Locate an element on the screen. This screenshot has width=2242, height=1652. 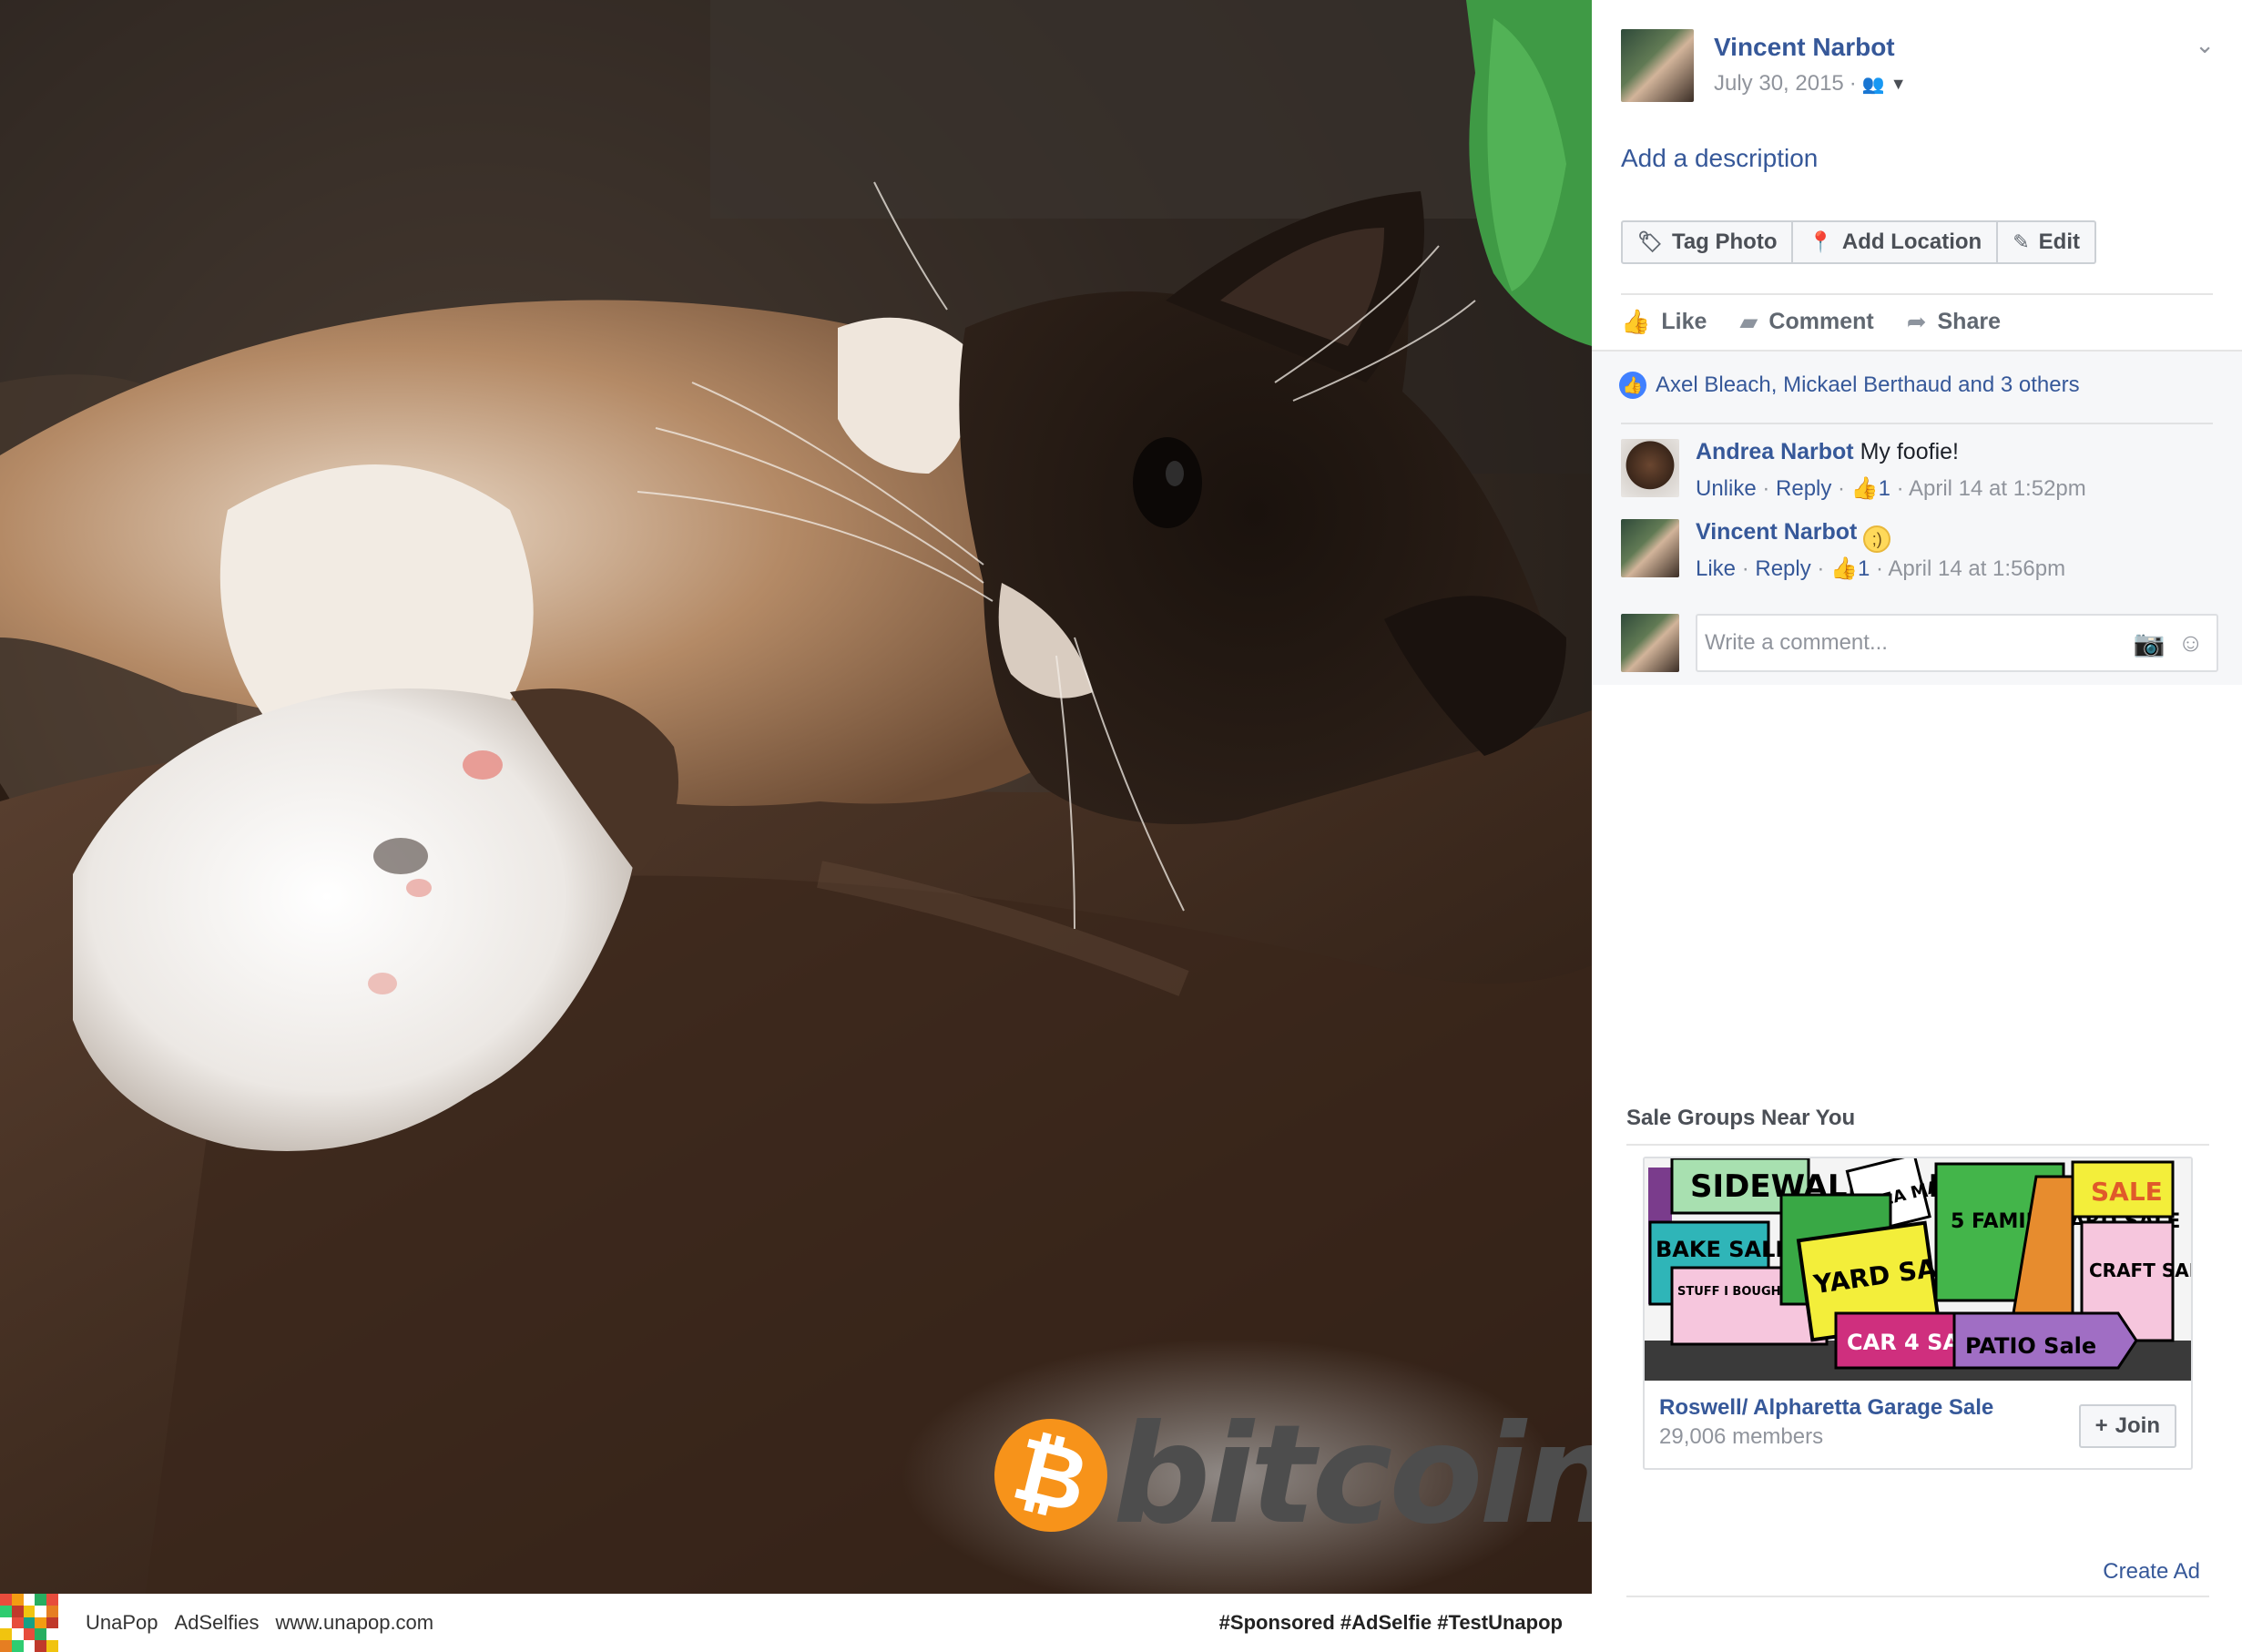
post-meta: July 30, 2015 · 👥 ▼ is located at coordinates (1810, 84).